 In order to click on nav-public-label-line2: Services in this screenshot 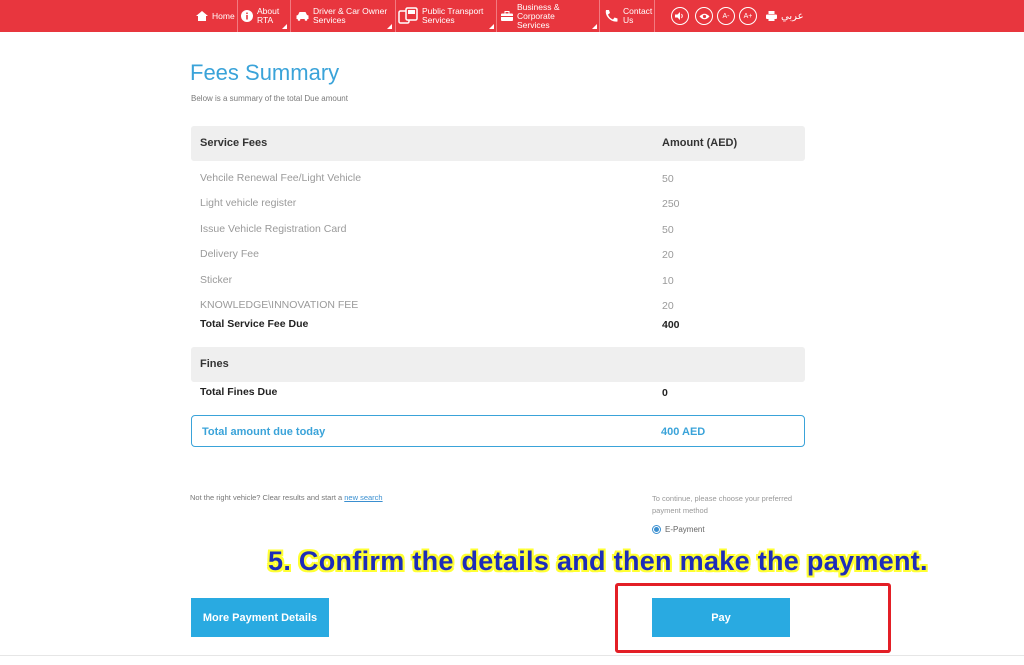, I will do `click(438, 20)`.